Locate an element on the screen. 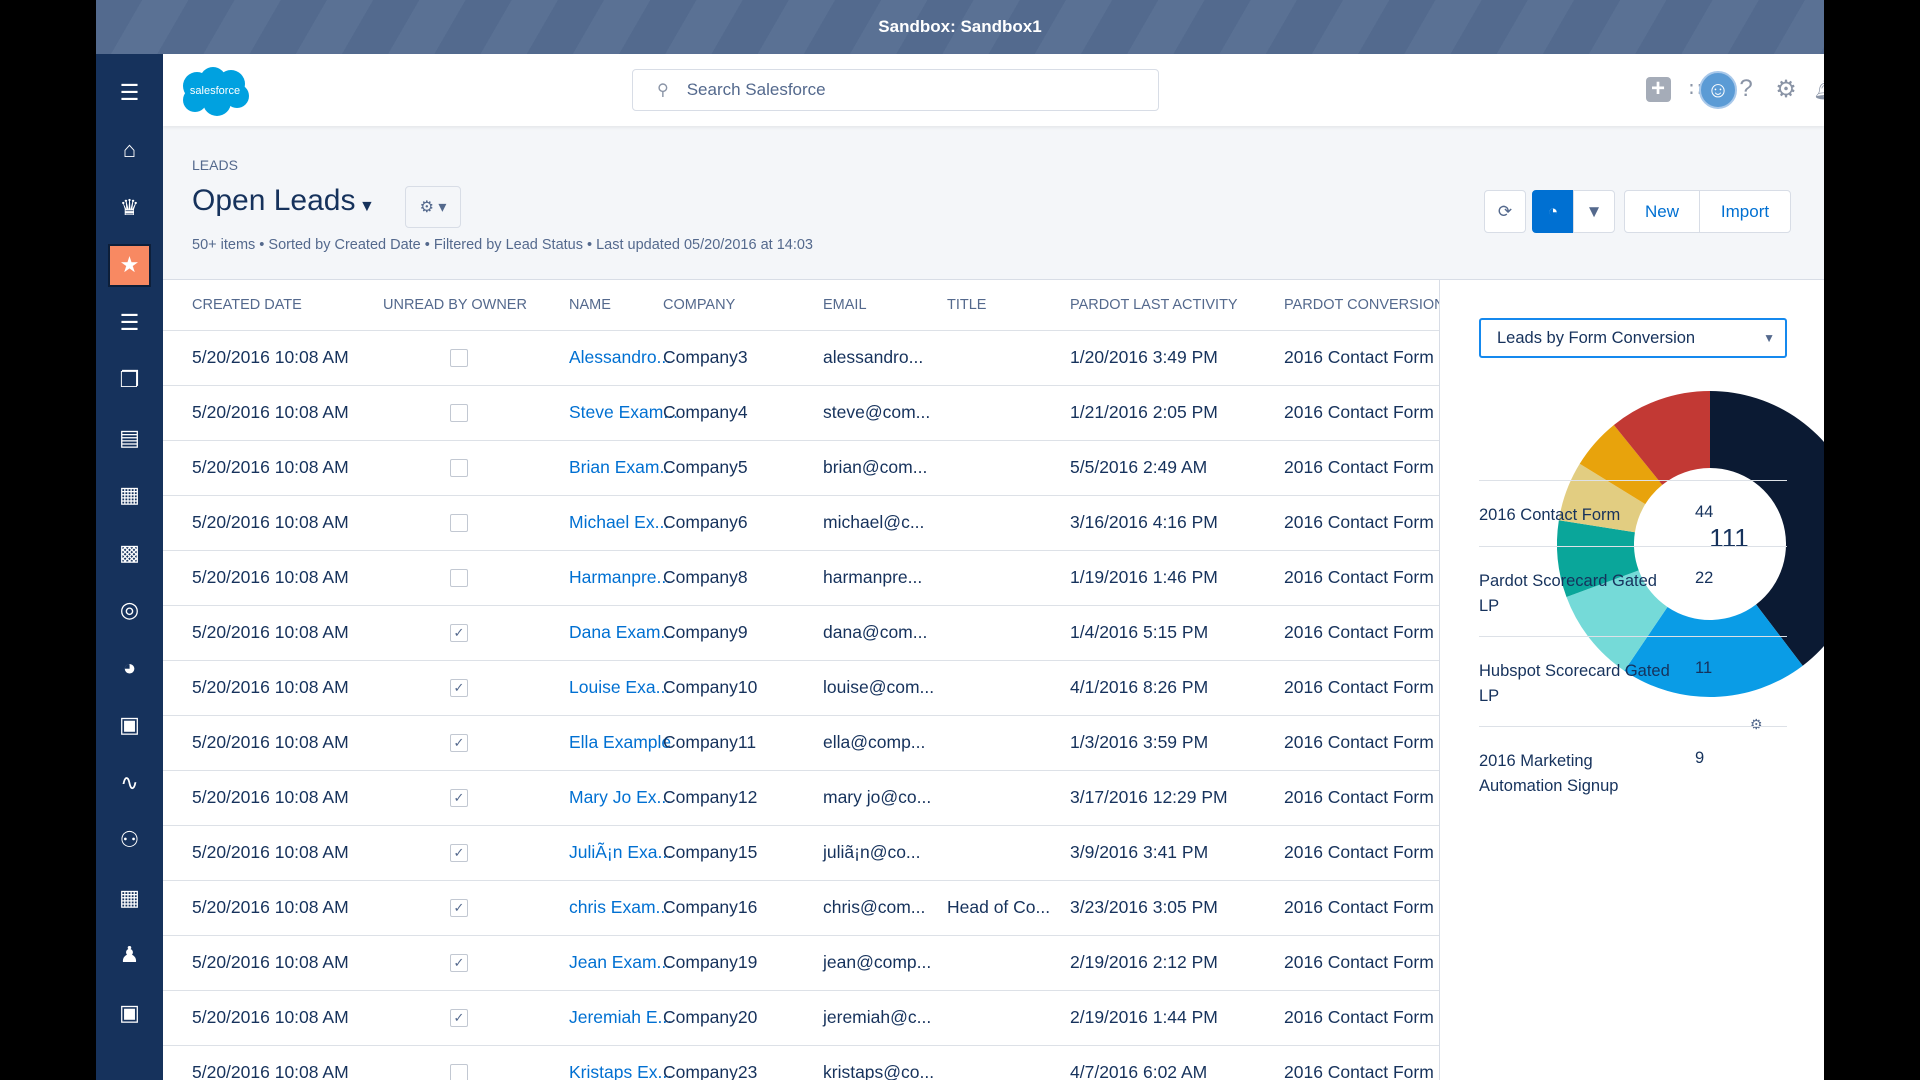  task-list-icon: ☰ is located at coordinates (129, 322).